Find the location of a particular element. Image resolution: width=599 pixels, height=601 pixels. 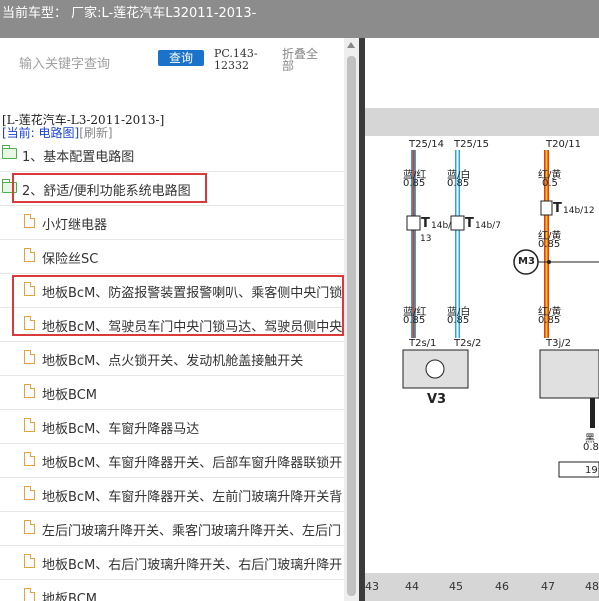

connector-sub: 14b/ is located at coordinates (441, 226).